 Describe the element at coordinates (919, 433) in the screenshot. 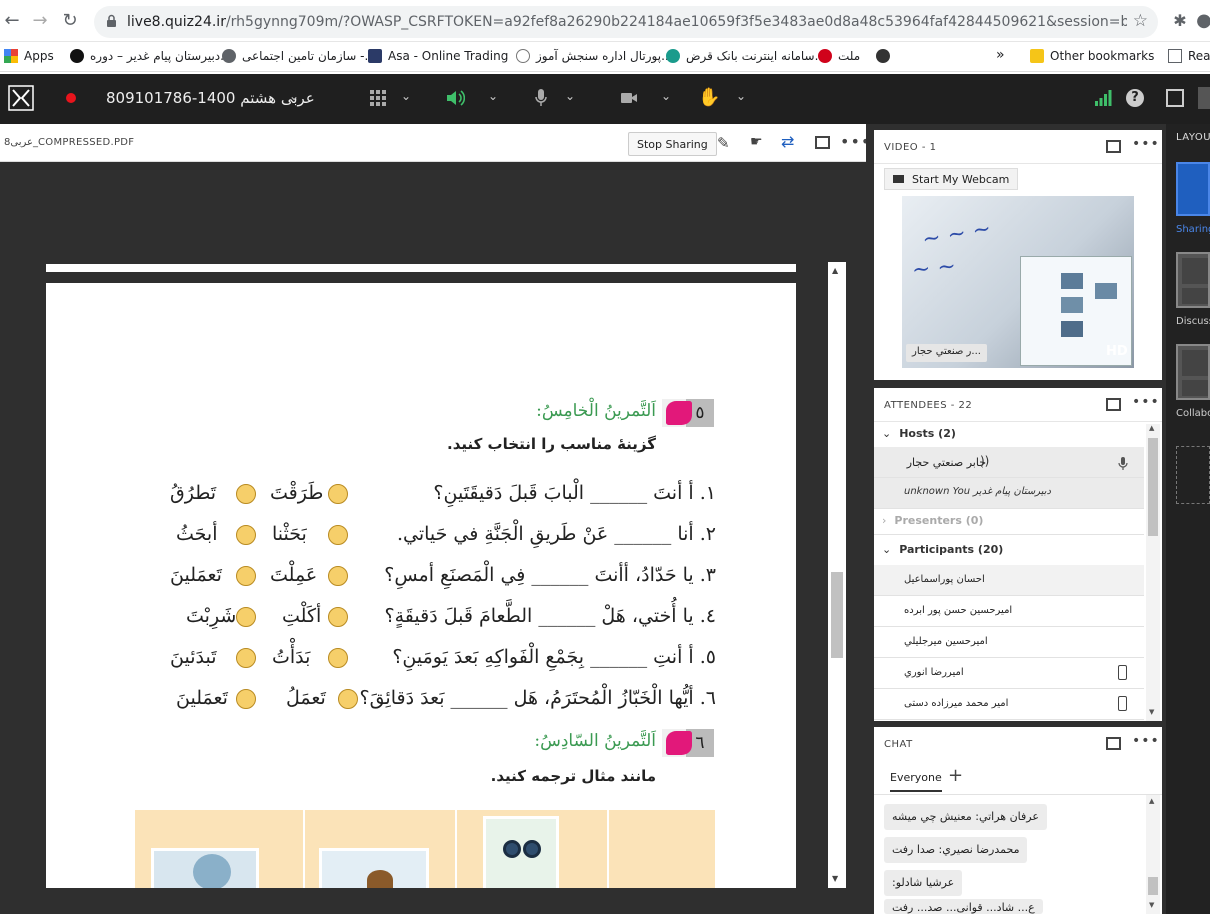

I see `hosts-group-toggle: ⌄ Hosts (2)` at that location.